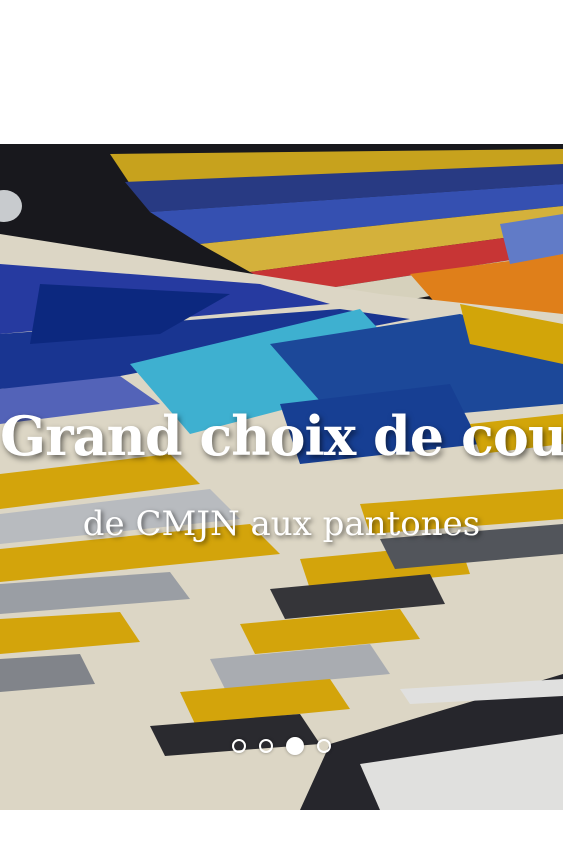  I want to click on slide-subheadline: de CMJN aux pantones, so click(281, 524).